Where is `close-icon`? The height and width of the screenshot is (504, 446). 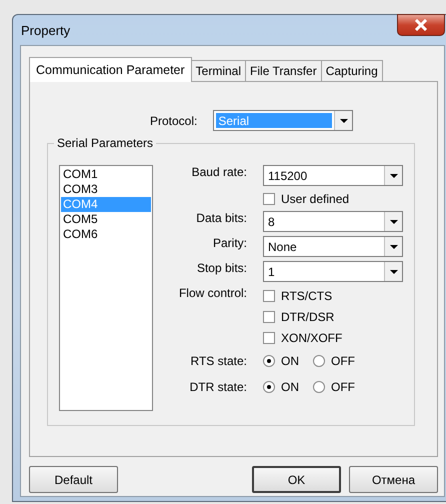
close-icon is located at coordinates (421, 25).